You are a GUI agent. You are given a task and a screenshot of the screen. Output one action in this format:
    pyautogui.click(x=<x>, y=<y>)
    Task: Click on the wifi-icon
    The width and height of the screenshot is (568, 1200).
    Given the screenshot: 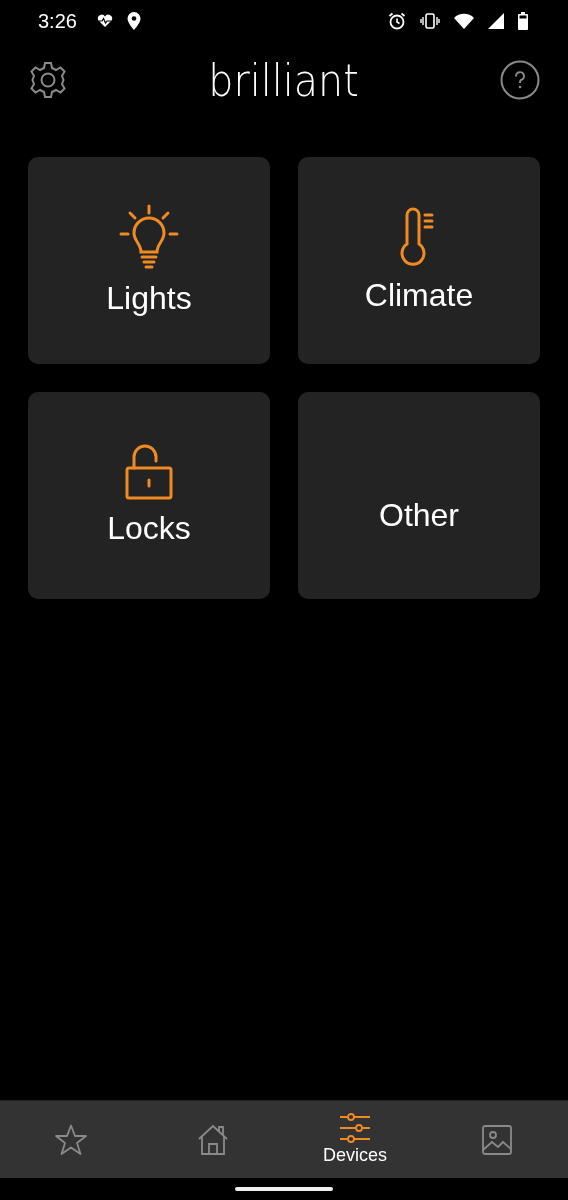 What is the action you would take?
    pyautogui.click(x=464, y=21)
    